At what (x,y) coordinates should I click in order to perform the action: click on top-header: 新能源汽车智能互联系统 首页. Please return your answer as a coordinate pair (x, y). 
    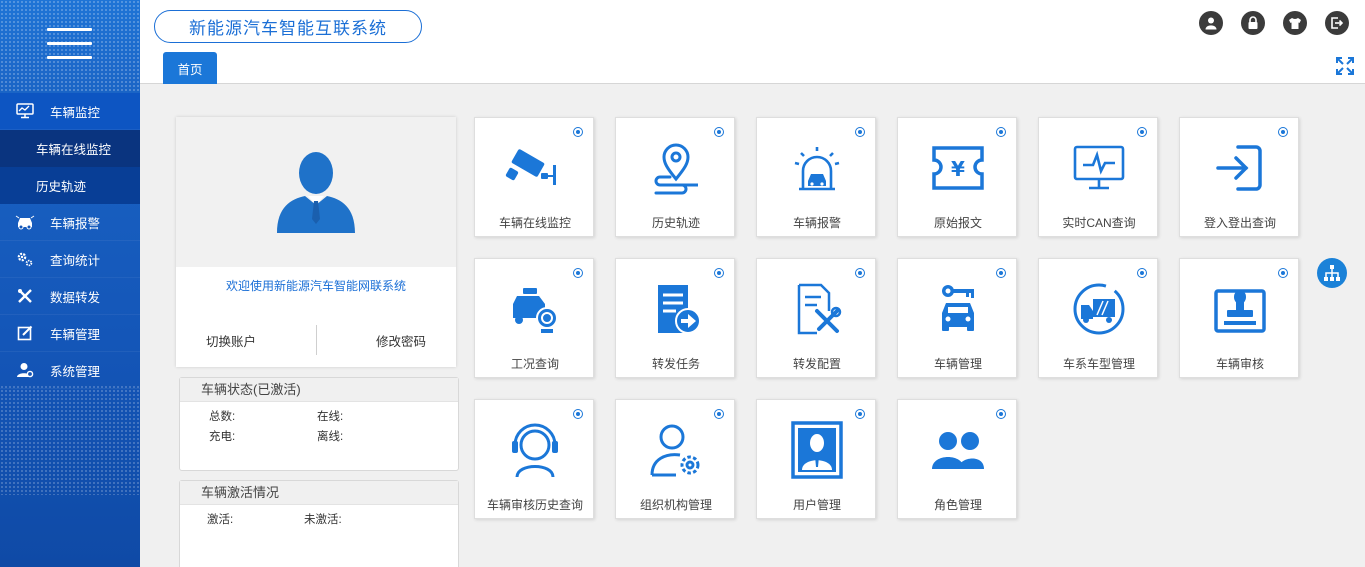
    Looking at the image, I should click on (752, 42).